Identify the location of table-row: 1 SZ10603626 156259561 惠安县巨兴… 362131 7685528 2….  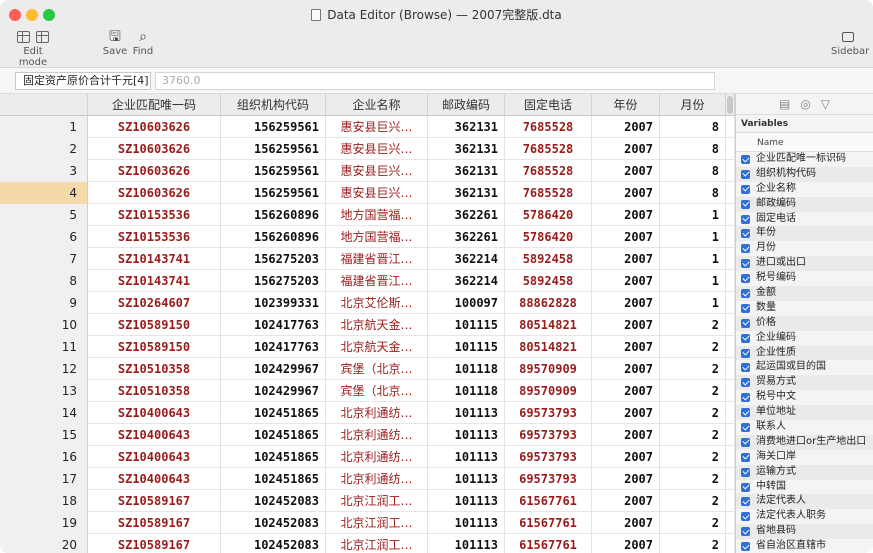
(367, 127).